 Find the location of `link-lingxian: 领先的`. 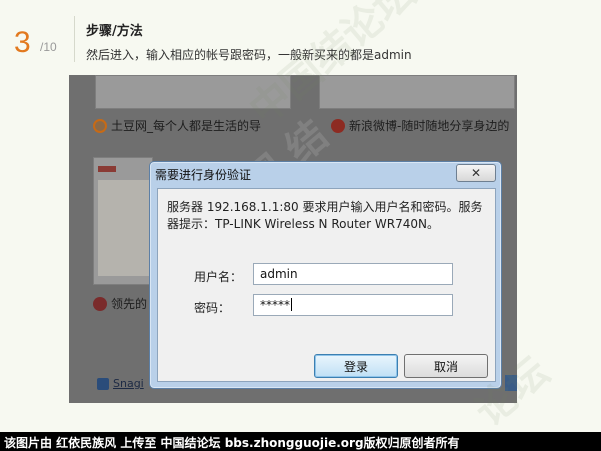

link-lingxian: 领先的 is located at coordinates (120, 303).